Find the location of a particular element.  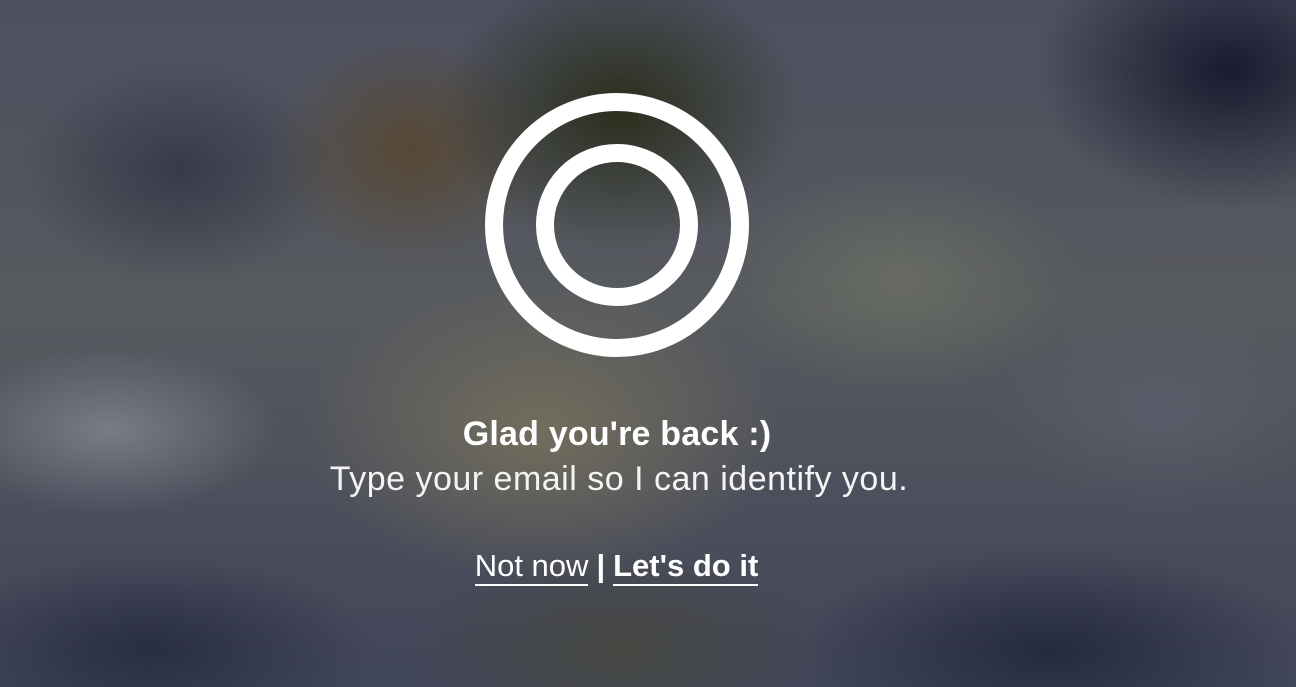

lets-do-it-link: Let's do it is located at coordinates (686, 567).